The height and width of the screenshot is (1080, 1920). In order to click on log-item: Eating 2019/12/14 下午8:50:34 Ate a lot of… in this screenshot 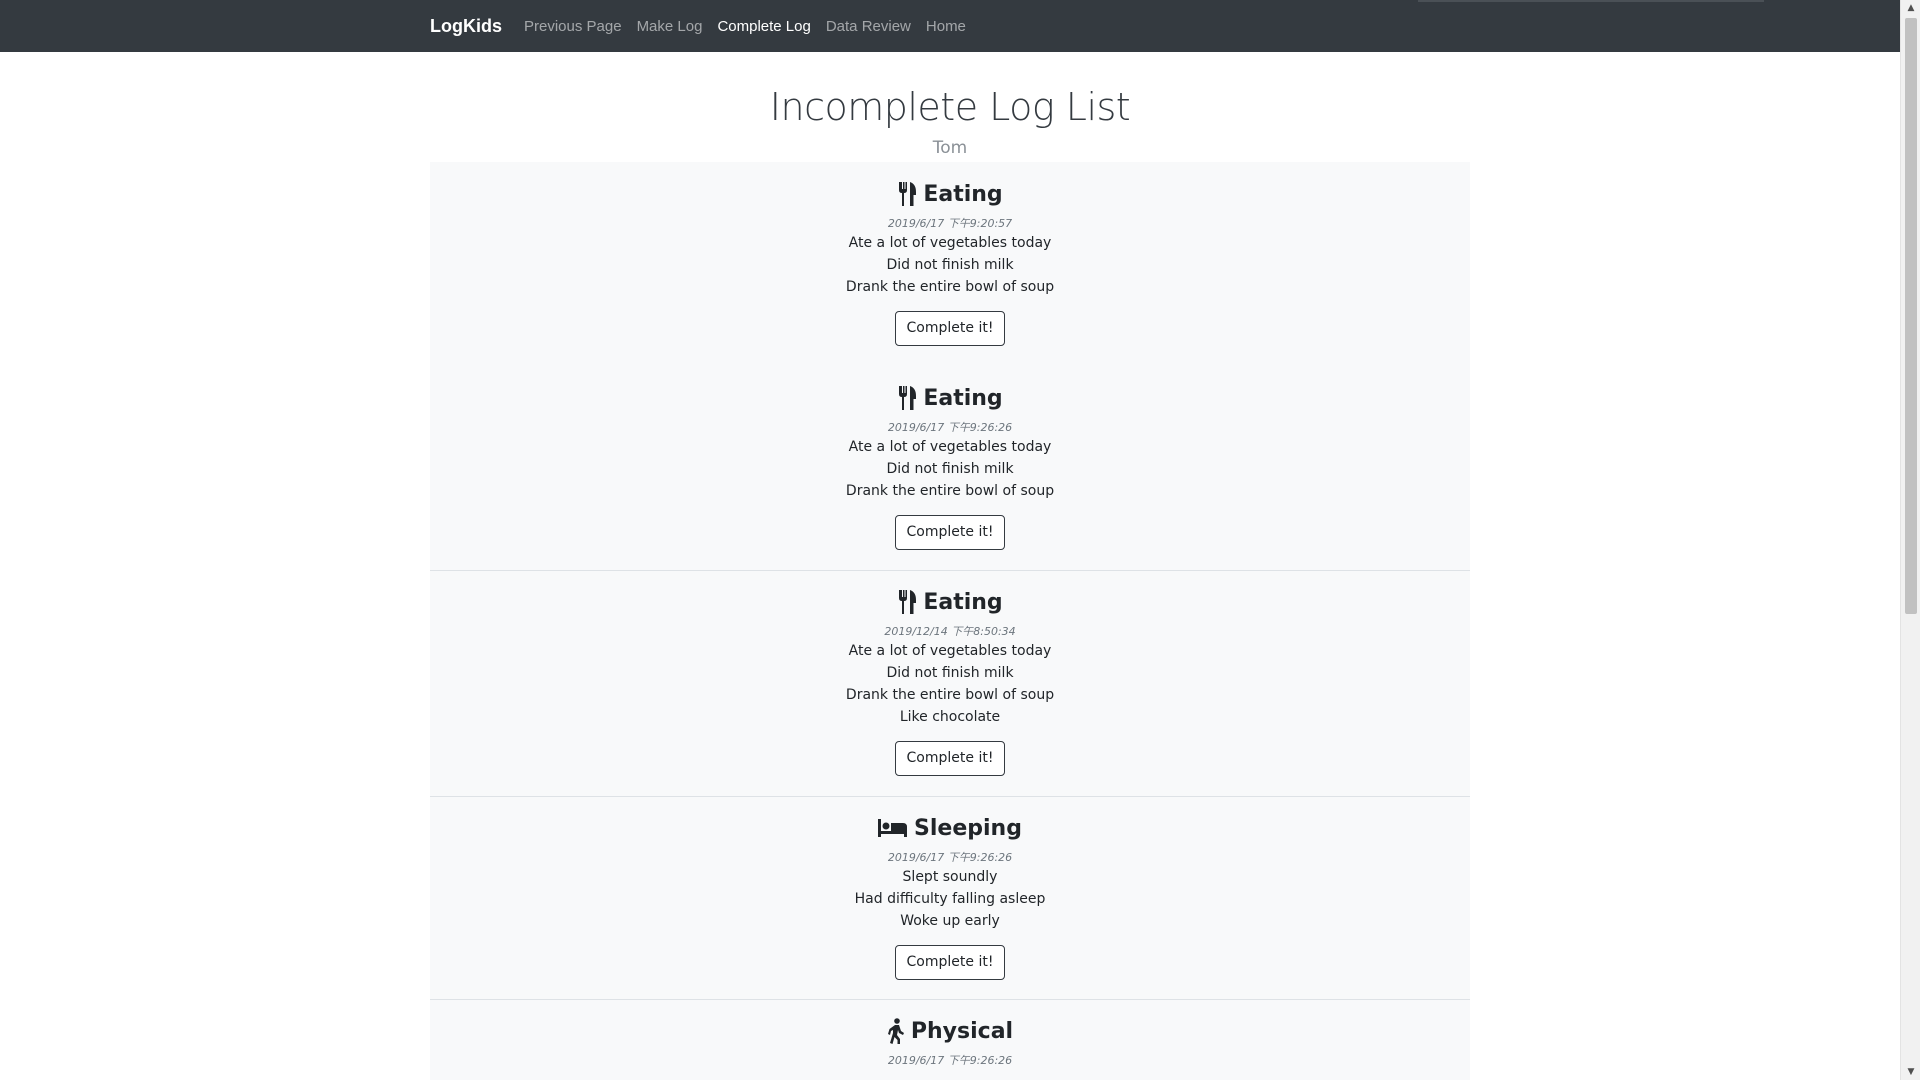, I will do `click(950, 683)`.